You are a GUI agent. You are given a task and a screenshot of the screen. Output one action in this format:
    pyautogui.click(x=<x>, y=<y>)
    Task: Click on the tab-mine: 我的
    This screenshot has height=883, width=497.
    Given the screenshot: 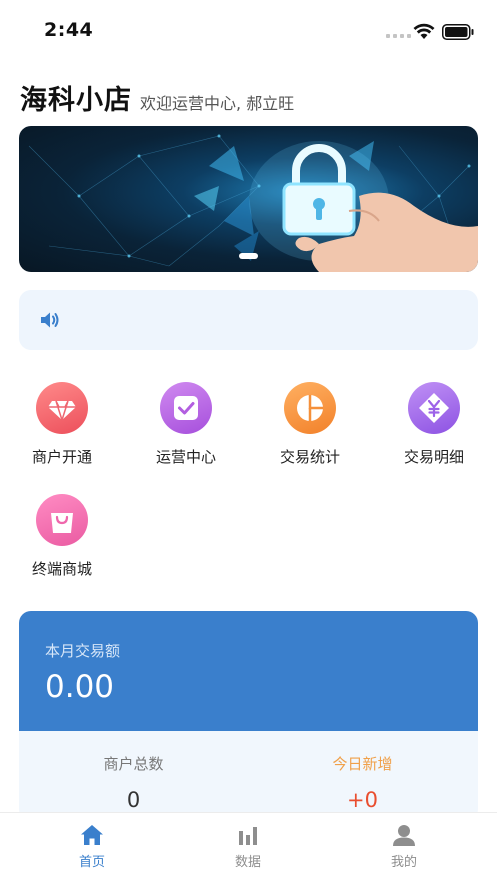 What is the action you would take?
    pyautogui.click(x=404, y=848)
    